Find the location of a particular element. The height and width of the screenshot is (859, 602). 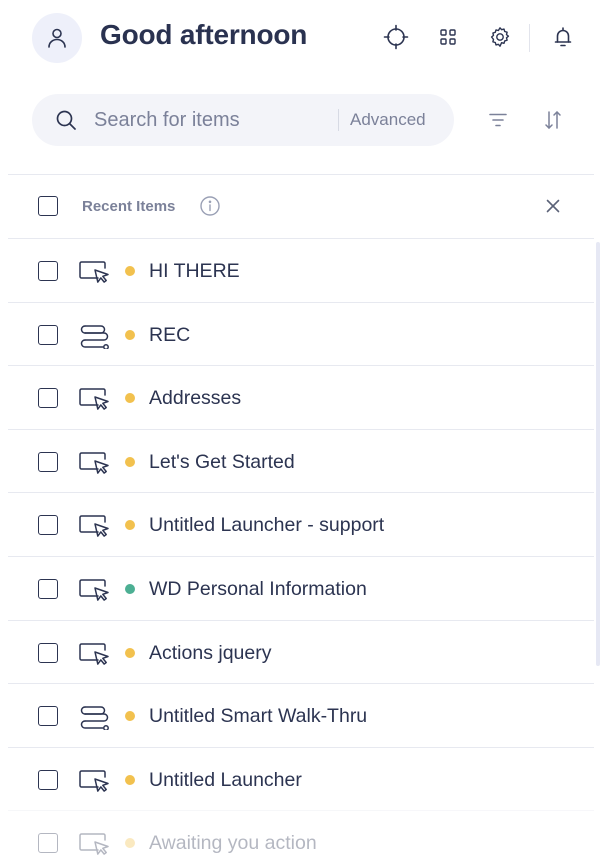

list-item: Awaiting you action is located at coordinates (301, 834).